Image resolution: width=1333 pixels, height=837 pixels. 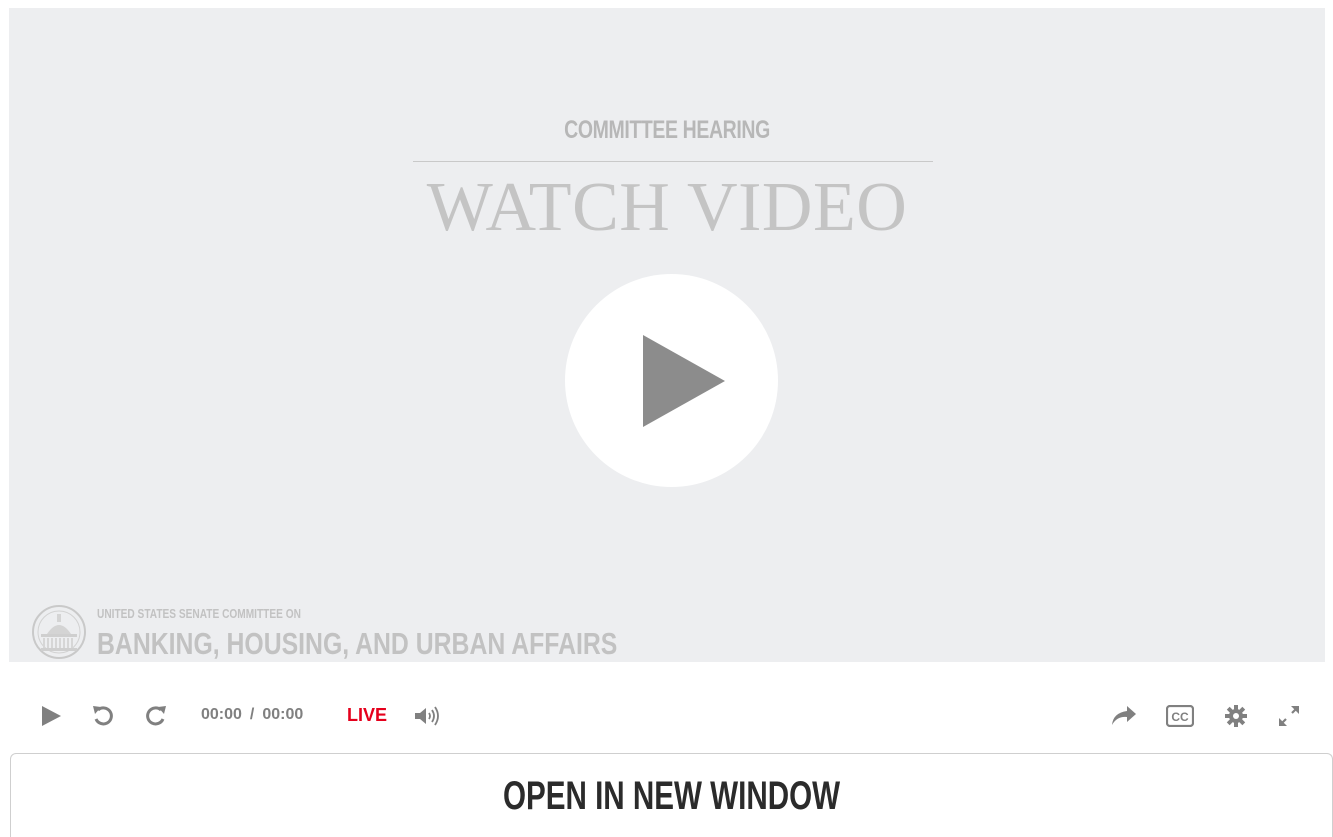 I want to click on forward-icon, so click(x=156, y=716).